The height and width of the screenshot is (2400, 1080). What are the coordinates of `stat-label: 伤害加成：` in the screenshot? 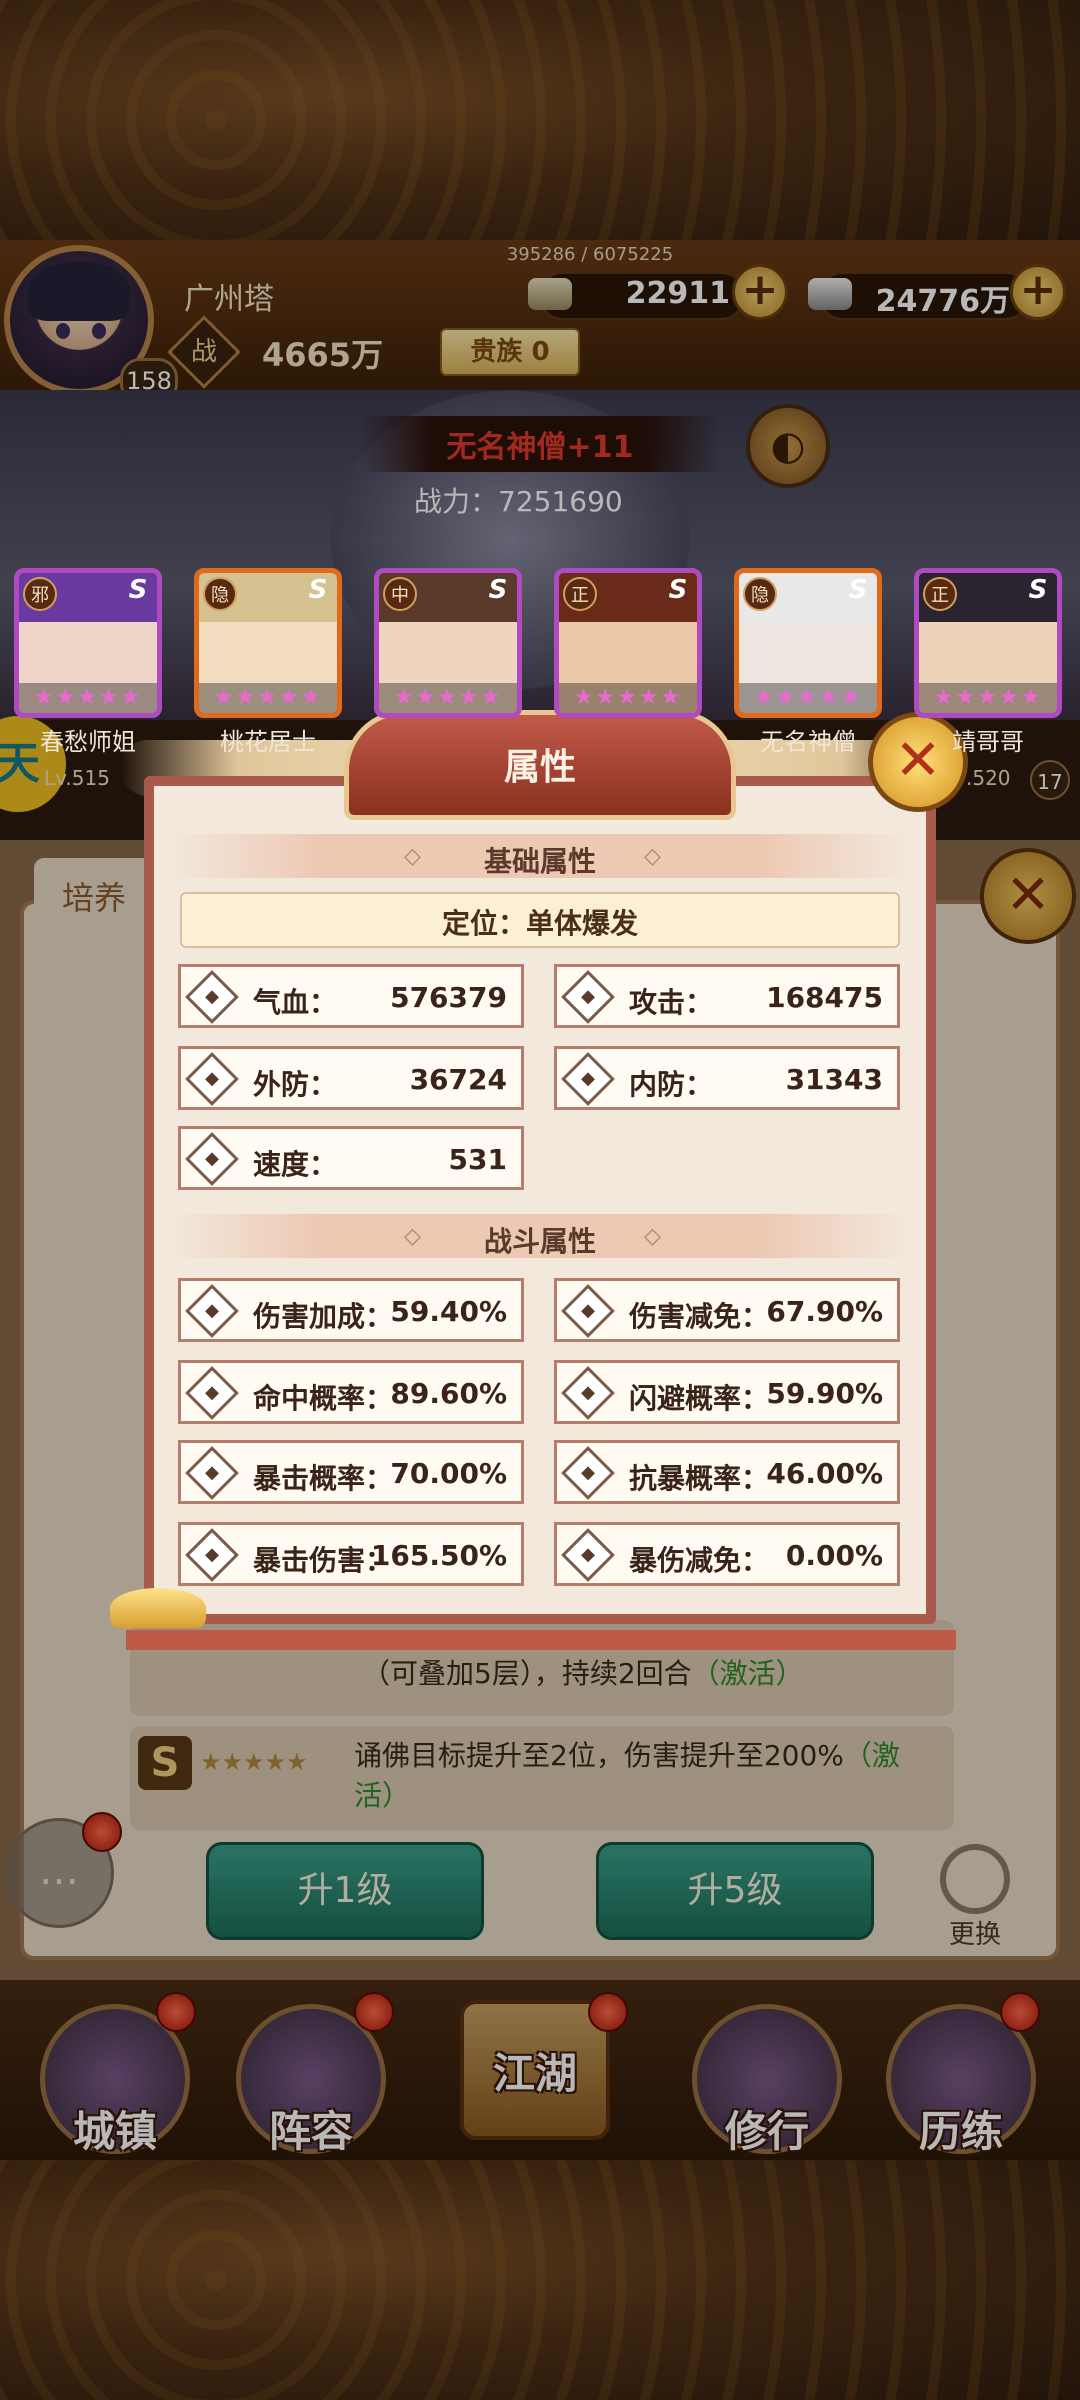 It's located at (323, 1316).